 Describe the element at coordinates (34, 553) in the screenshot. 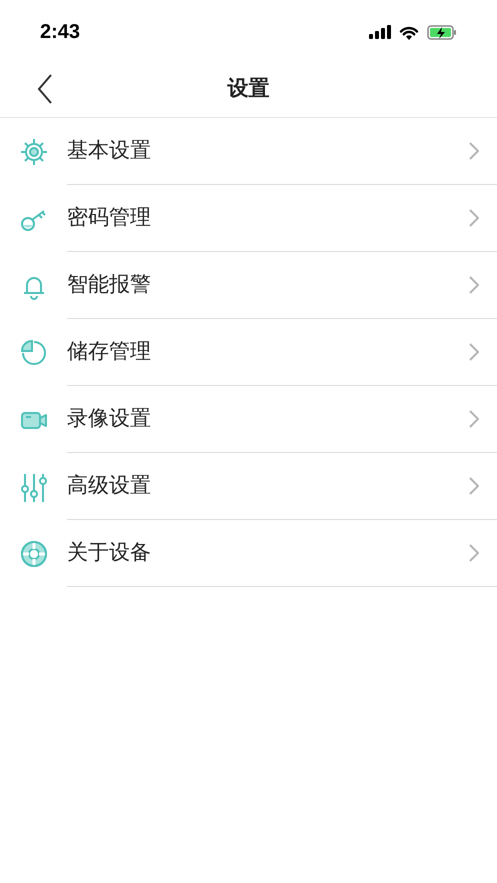

I see `lifebuoy-icon` at that location.